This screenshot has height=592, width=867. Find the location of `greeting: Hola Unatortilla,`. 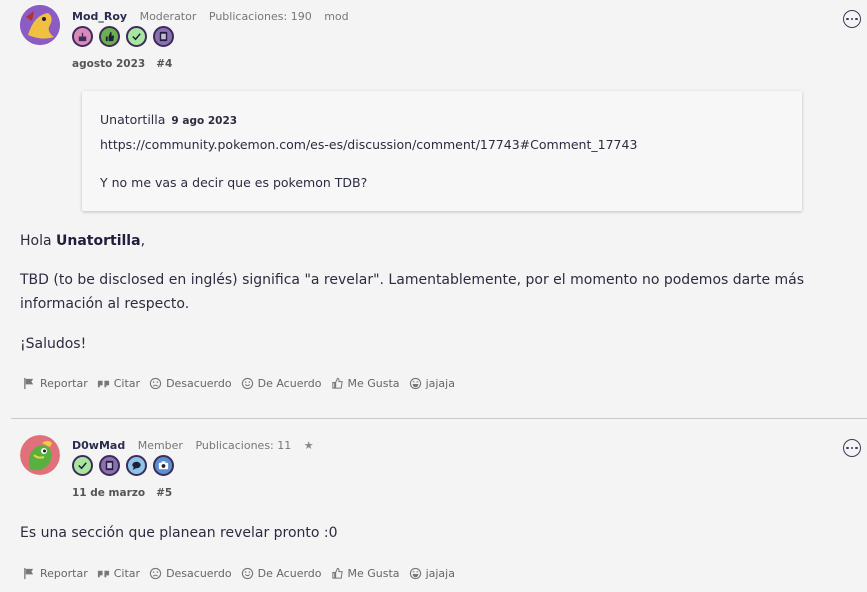

greeting: Hola Unatortilla, is located at coordinates (440, 241).